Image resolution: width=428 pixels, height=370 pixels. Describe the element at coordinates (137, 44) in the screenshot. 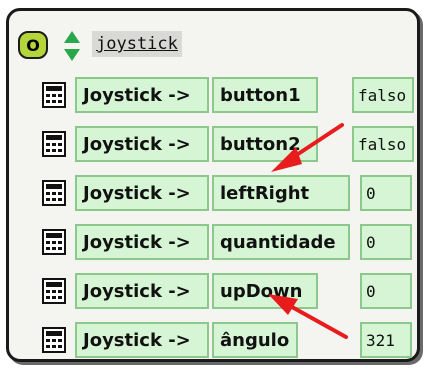

I see `watcher-title: joystick` at that location.